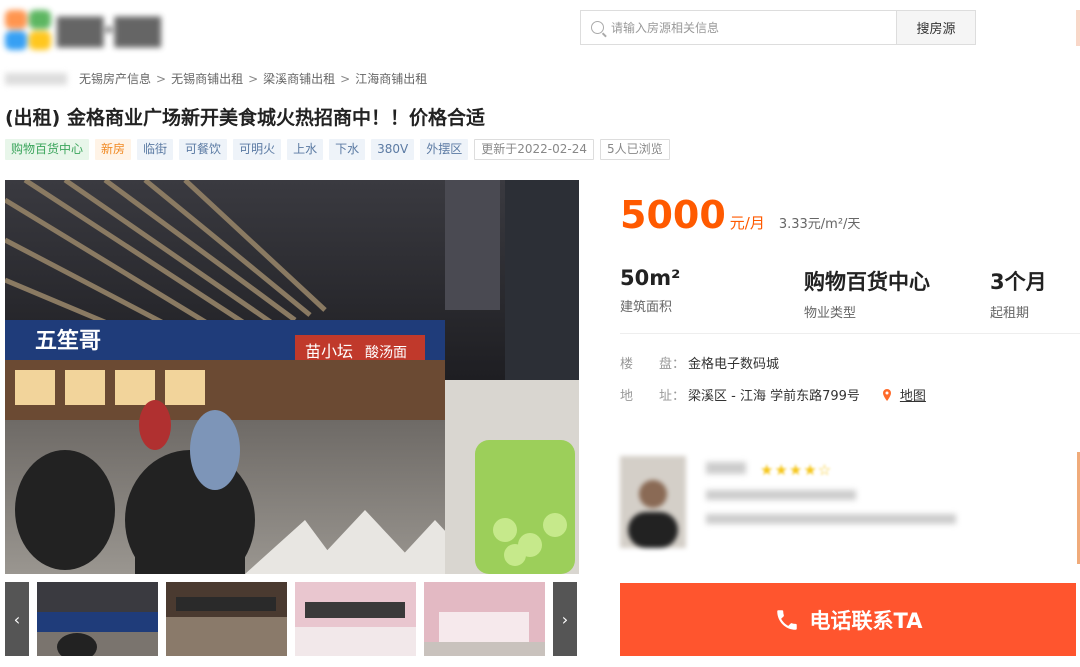  Describe the element at coordinates (866, 620) in the screenshot. I see `call-button-label: 电话联系TA` at that location.